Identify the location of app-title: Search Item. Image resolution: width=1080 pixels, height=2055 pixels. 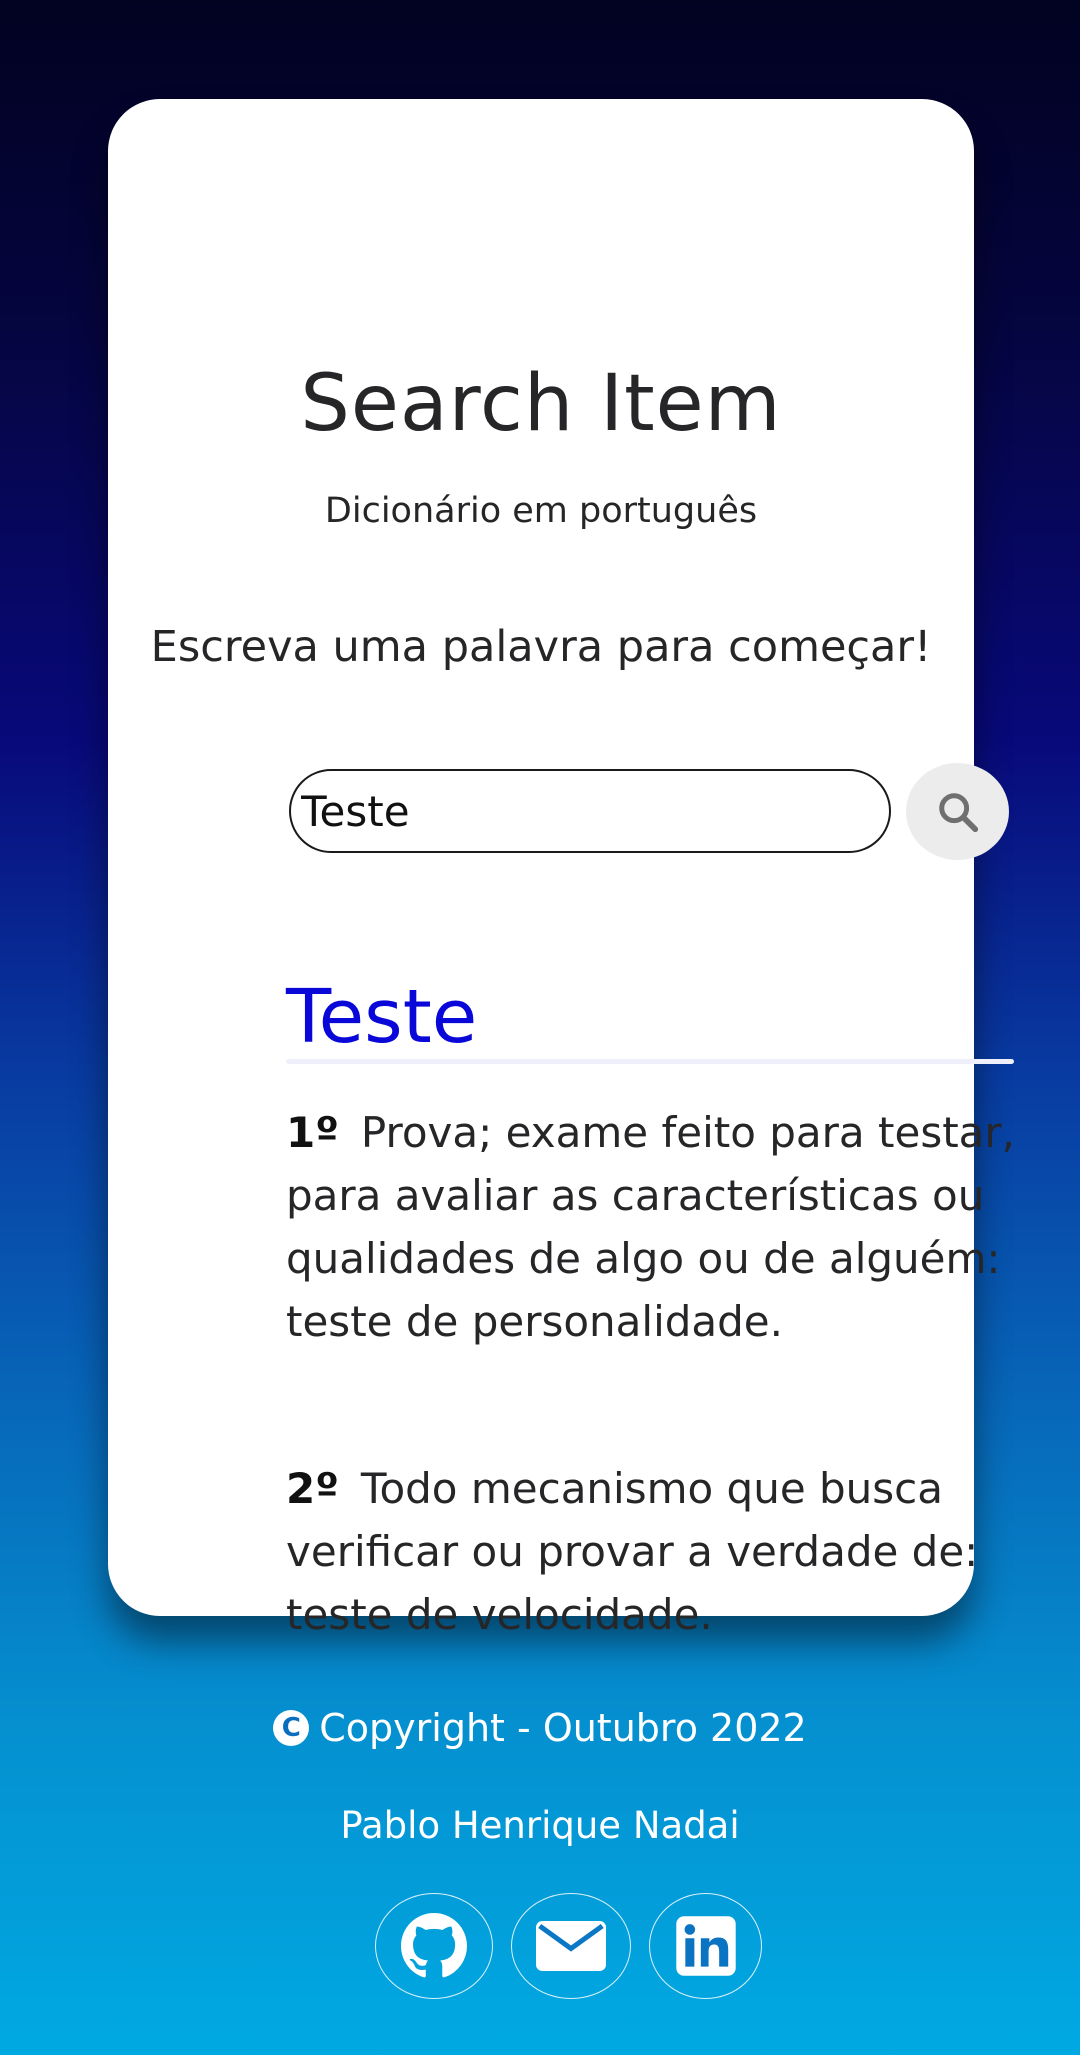
(541, 404).